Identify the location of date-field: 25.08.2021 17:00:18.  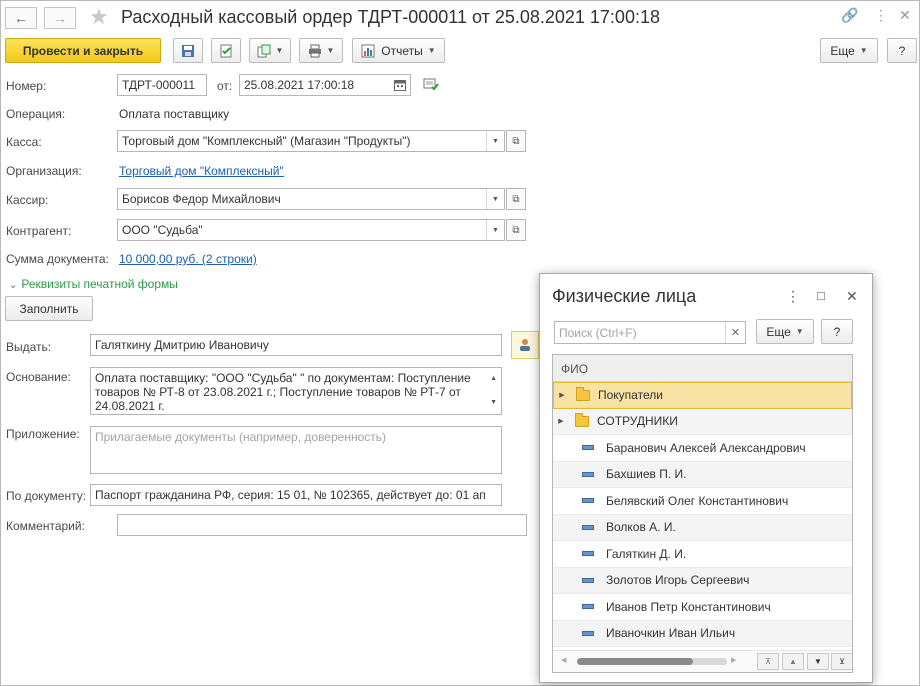
(325, 85).